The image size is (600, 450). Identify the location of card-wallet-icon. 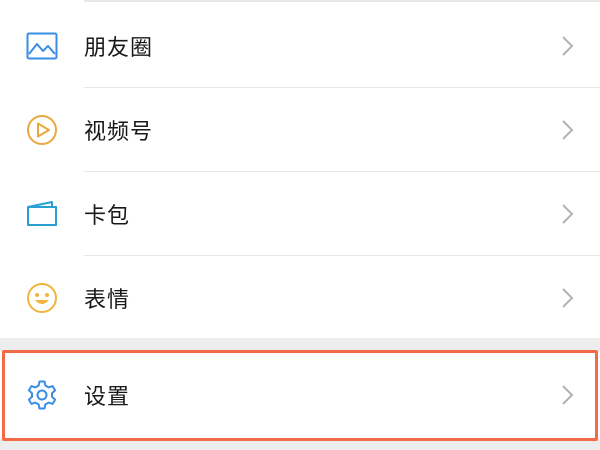
(42, 214).